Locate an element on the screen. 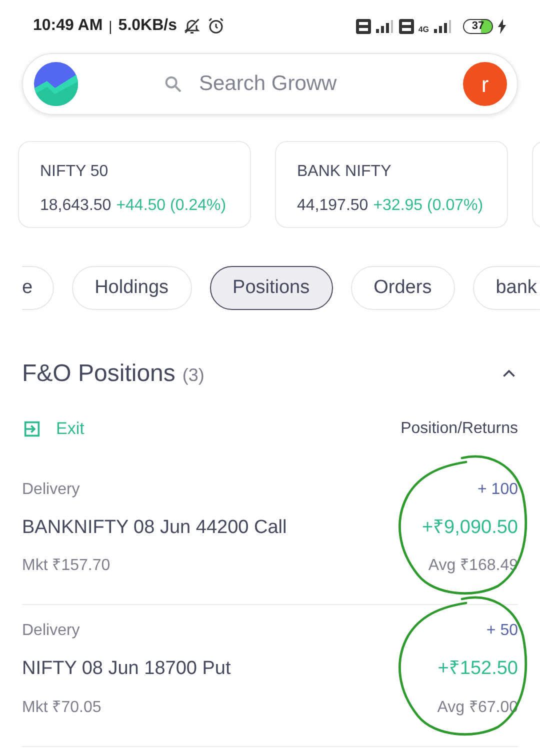  index-card: BANK NIFTY 44,197.50 +32.95 (0.07%) is located at coordinates (391, 184).